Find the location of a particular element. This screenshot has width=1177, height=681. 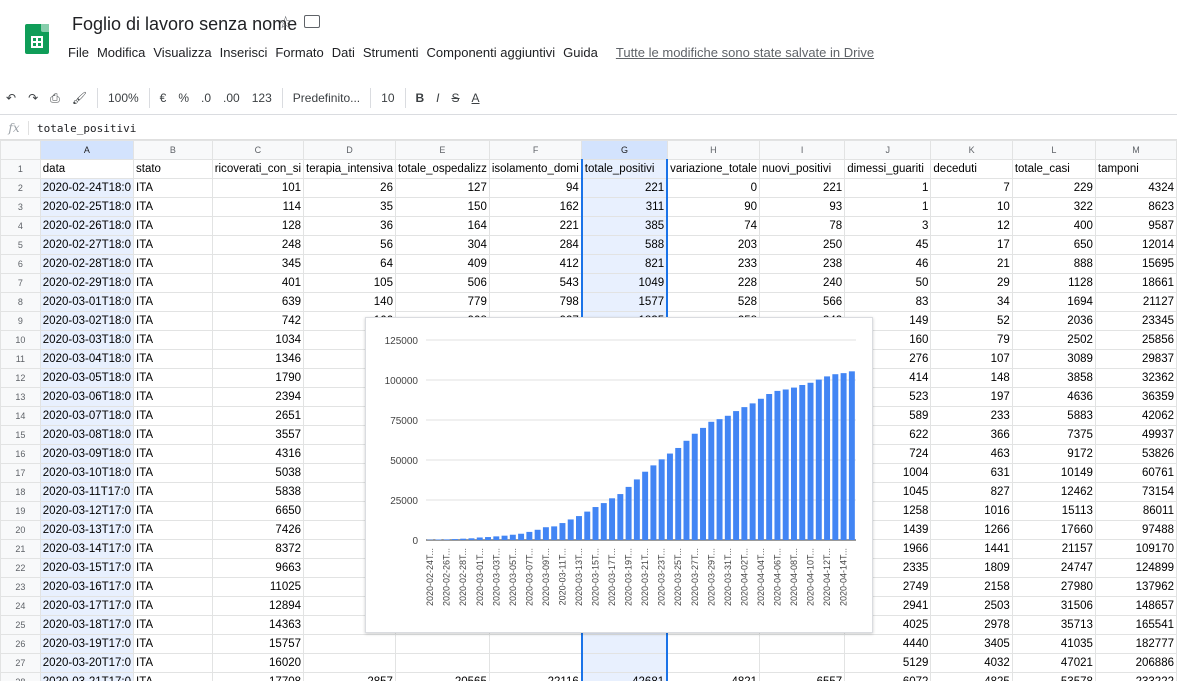

cell: 6072 is located at coordinates (888, 677).